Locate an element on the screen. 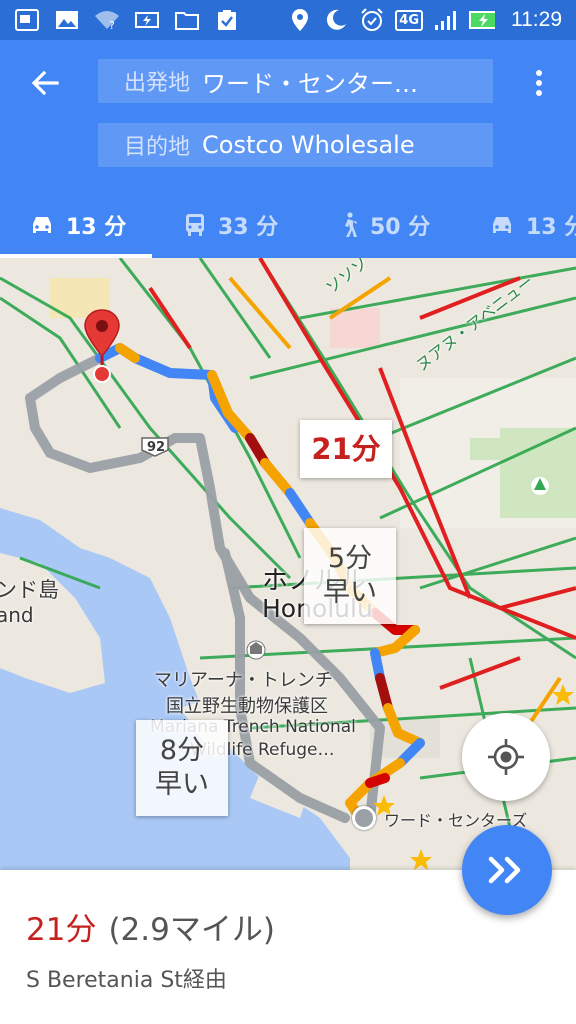 This screenshot has width=576, height=1024. alt1-time: 5分 is located at coordinates (350, 558).